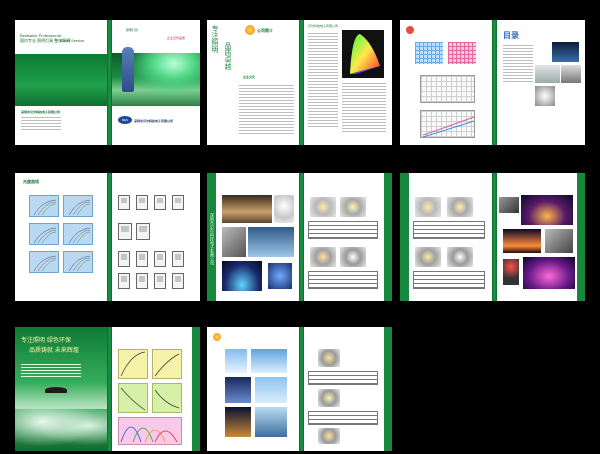  Describe the element at coordinates (176, 38) in the screenshot. I see `cover-tagline-right: 企业宣传画册` at that location.